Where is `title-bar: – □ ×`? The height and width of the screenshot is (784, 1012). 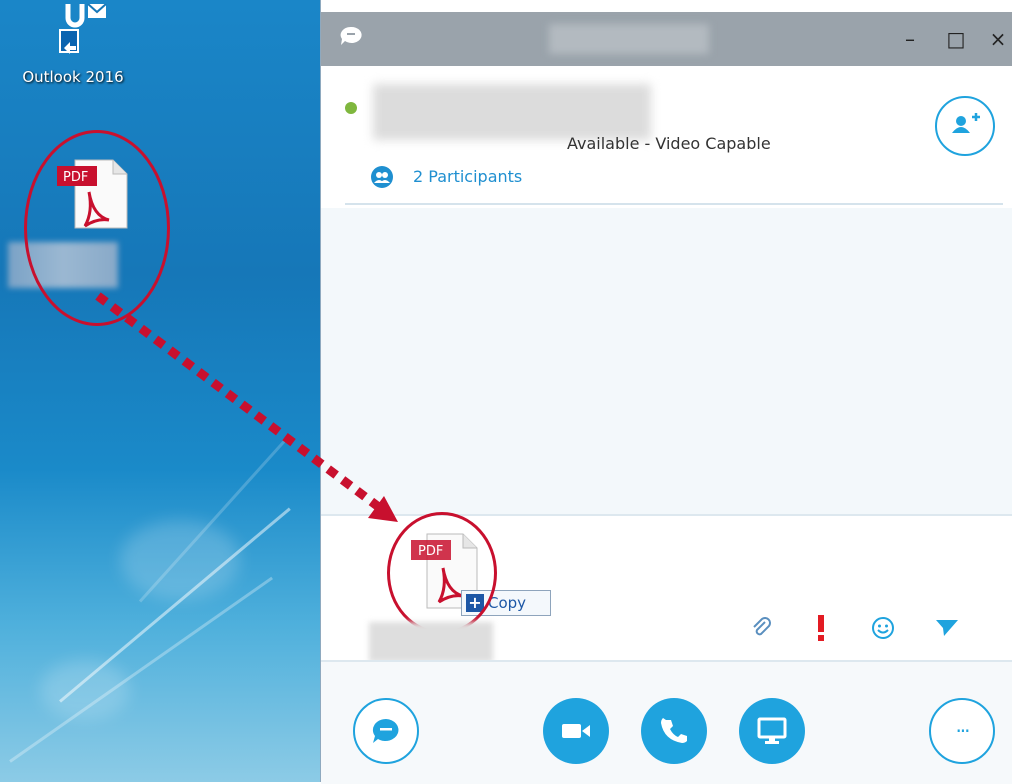
title-bar: – □ × is located at coordinates (666, 39).